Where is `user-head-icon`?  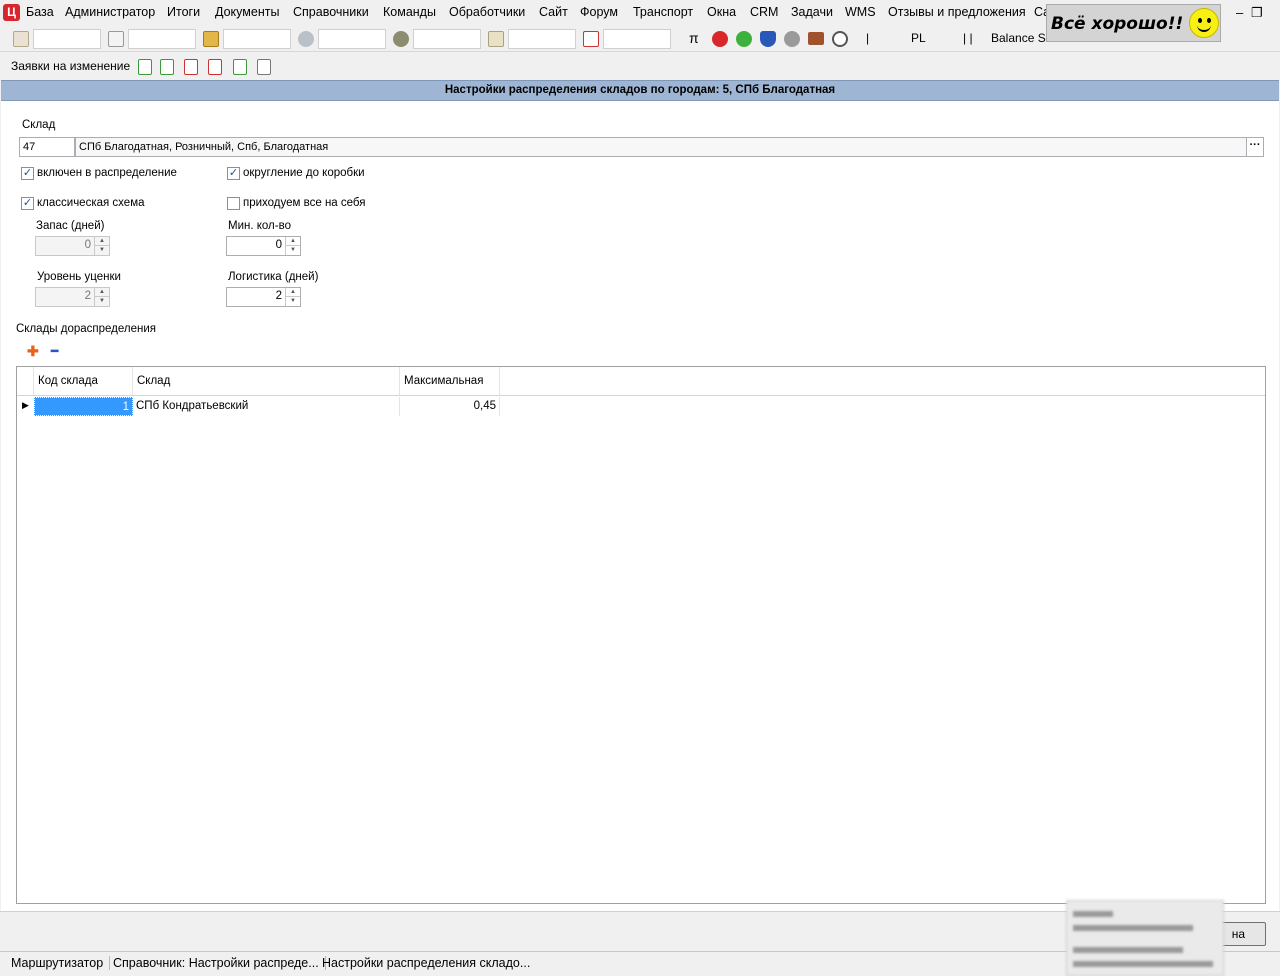 user-head-icon is located at coordinates (306, 39).